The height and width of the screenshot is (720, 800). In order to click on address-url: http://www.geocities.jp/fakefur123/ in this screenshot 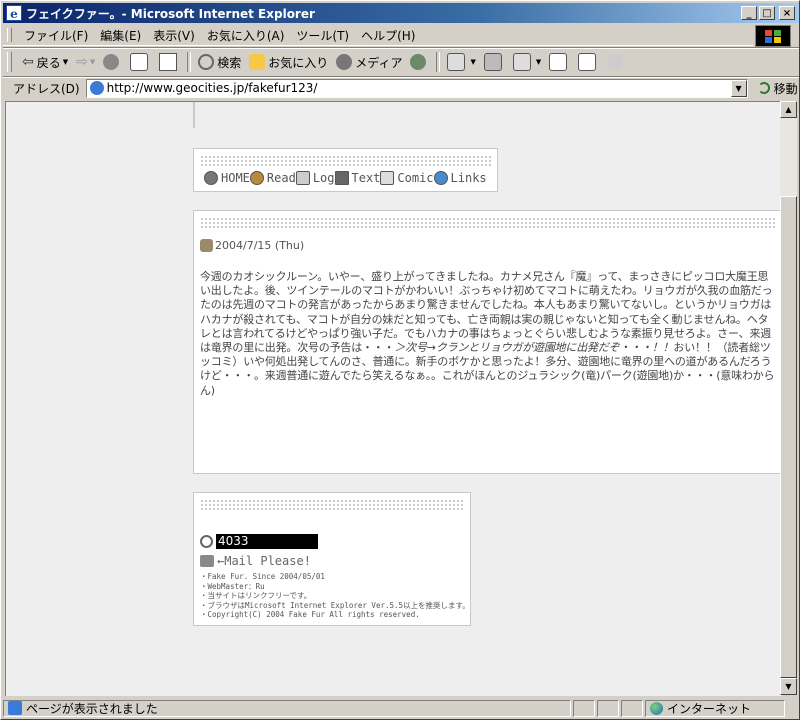, I will do `click(212, 88)`.